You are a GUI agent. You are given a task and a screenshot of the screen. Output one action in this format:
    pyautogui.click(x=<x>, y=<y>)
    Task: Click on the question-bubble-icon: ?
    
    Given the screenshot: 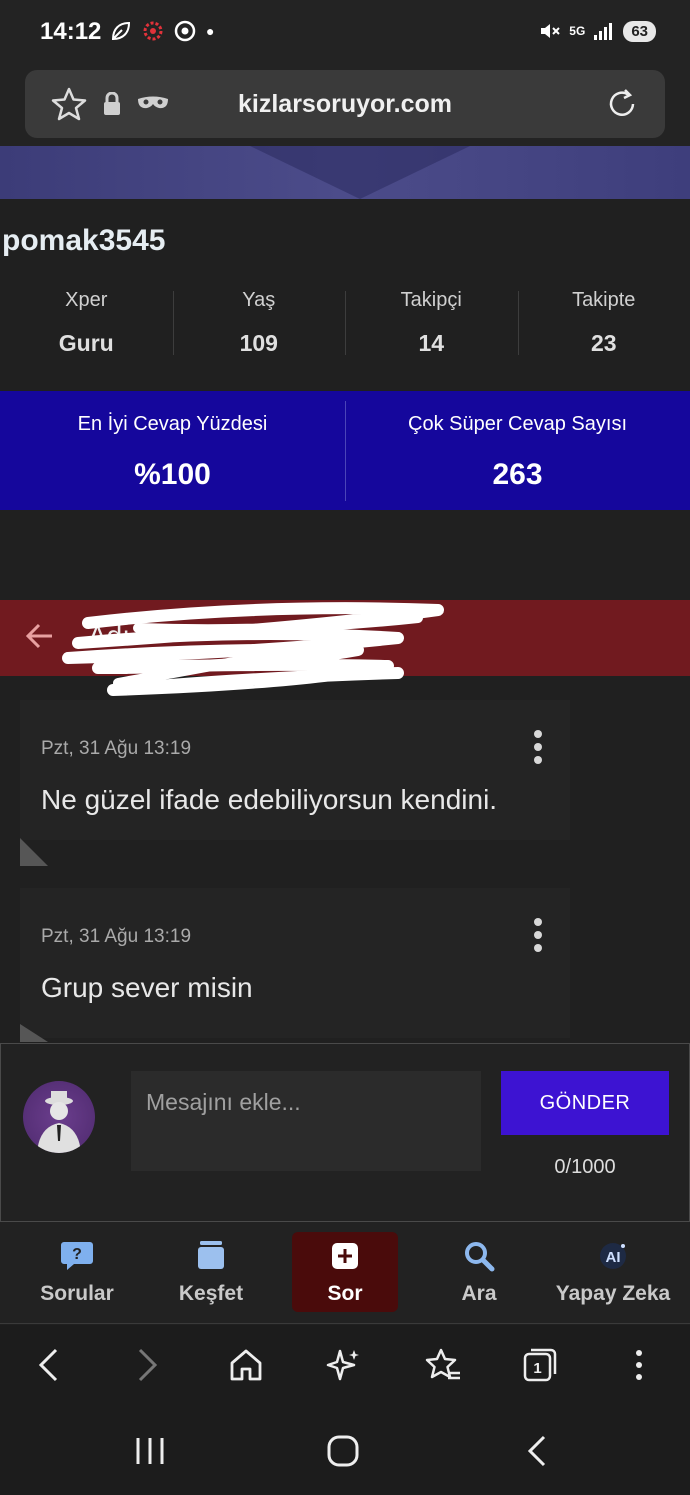 What is the action you would take?
    pyautogui.click(x=77, y=1256)
    